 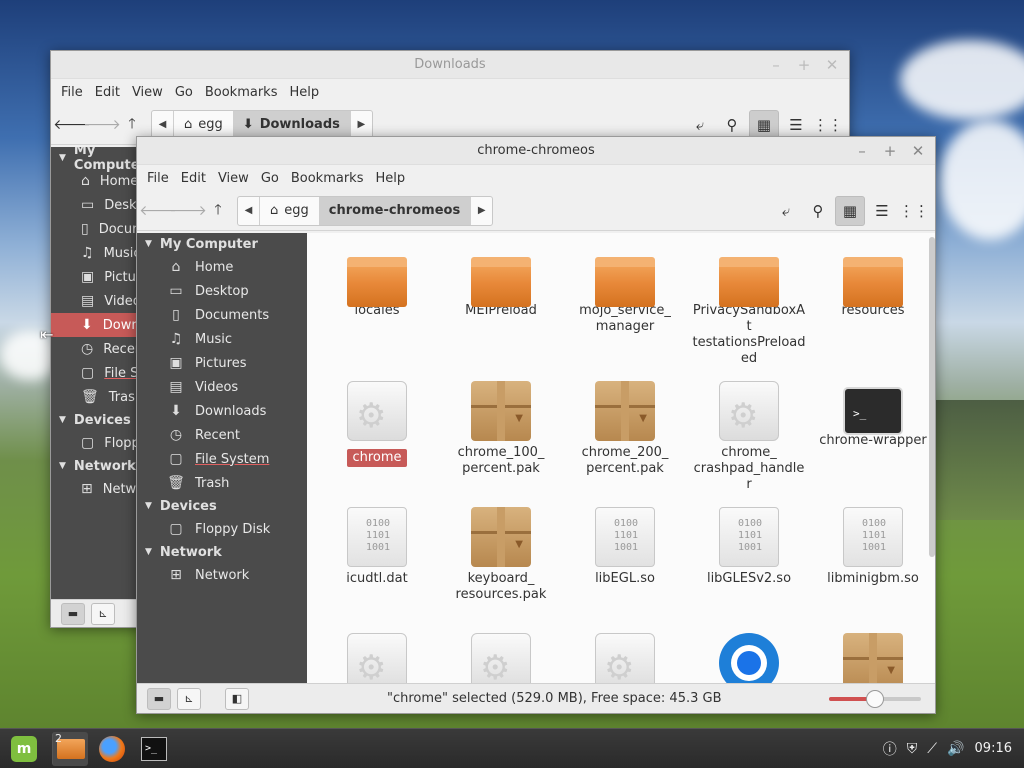 What do you see at coordinates (875, 699) in the screenshot?
I see `zoom-slider` at bounding box center [875, 699].